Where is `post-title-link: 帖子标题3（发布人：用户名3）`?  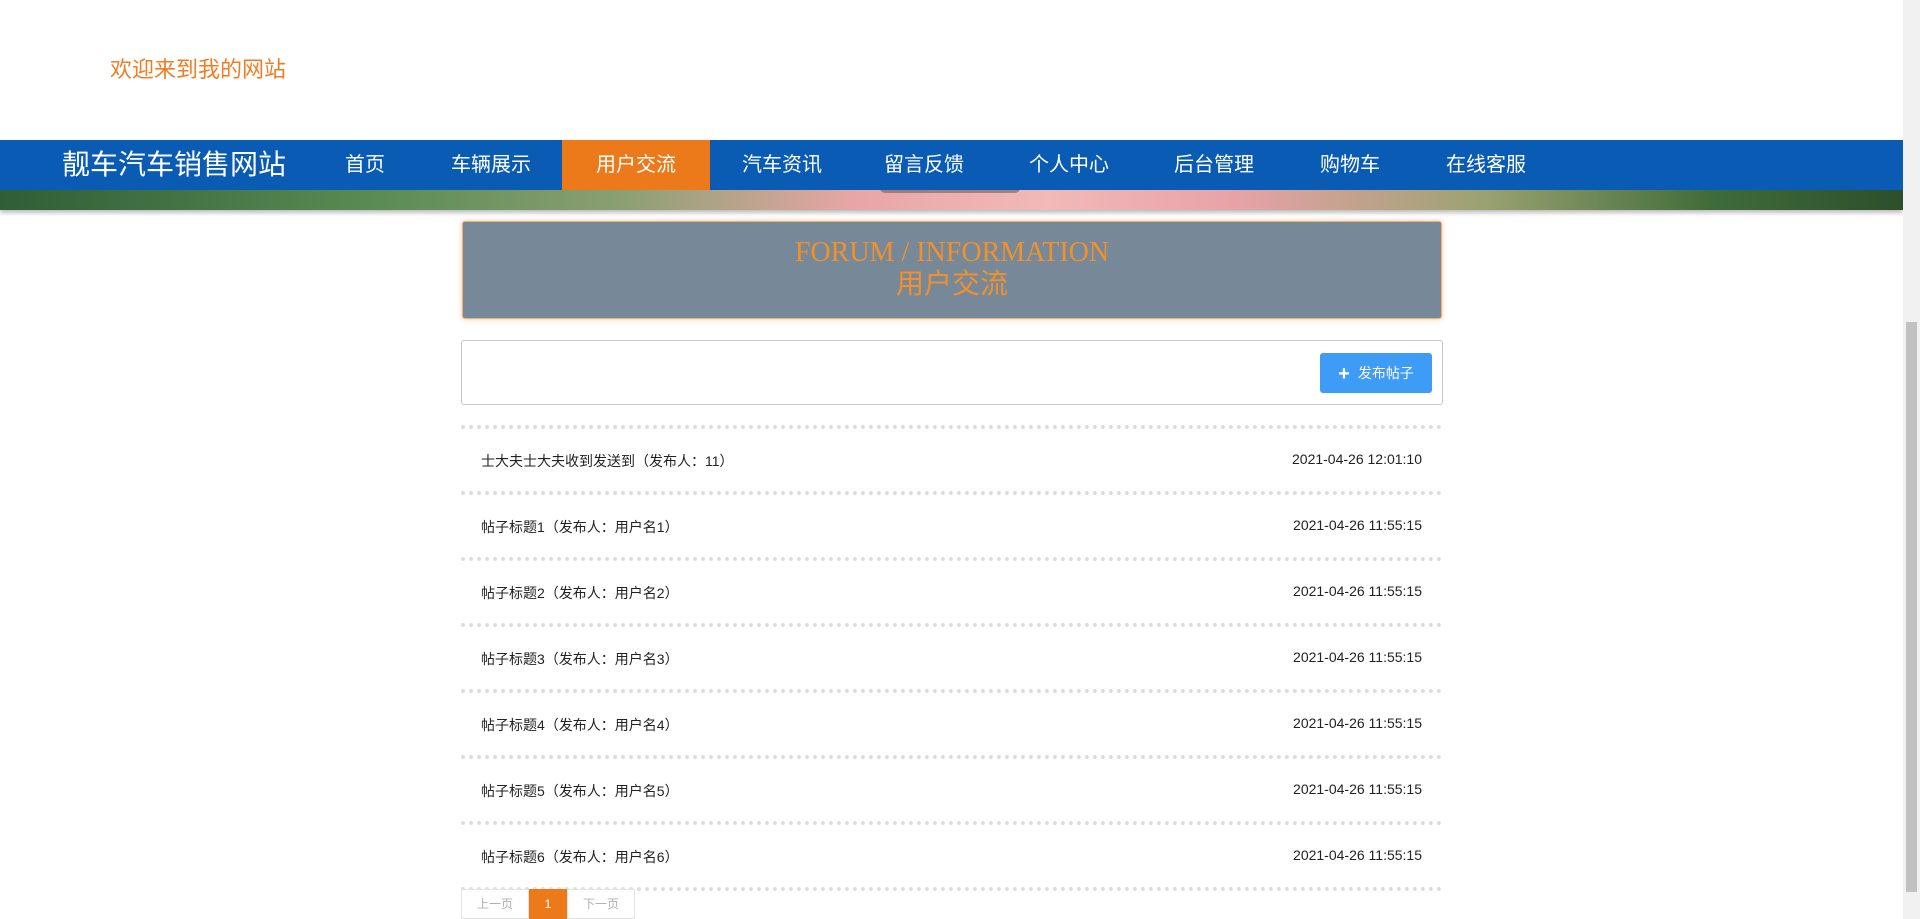 post-title-link: 帖子标题3（发布人：用户名3） is located at coordinates (580, 659).